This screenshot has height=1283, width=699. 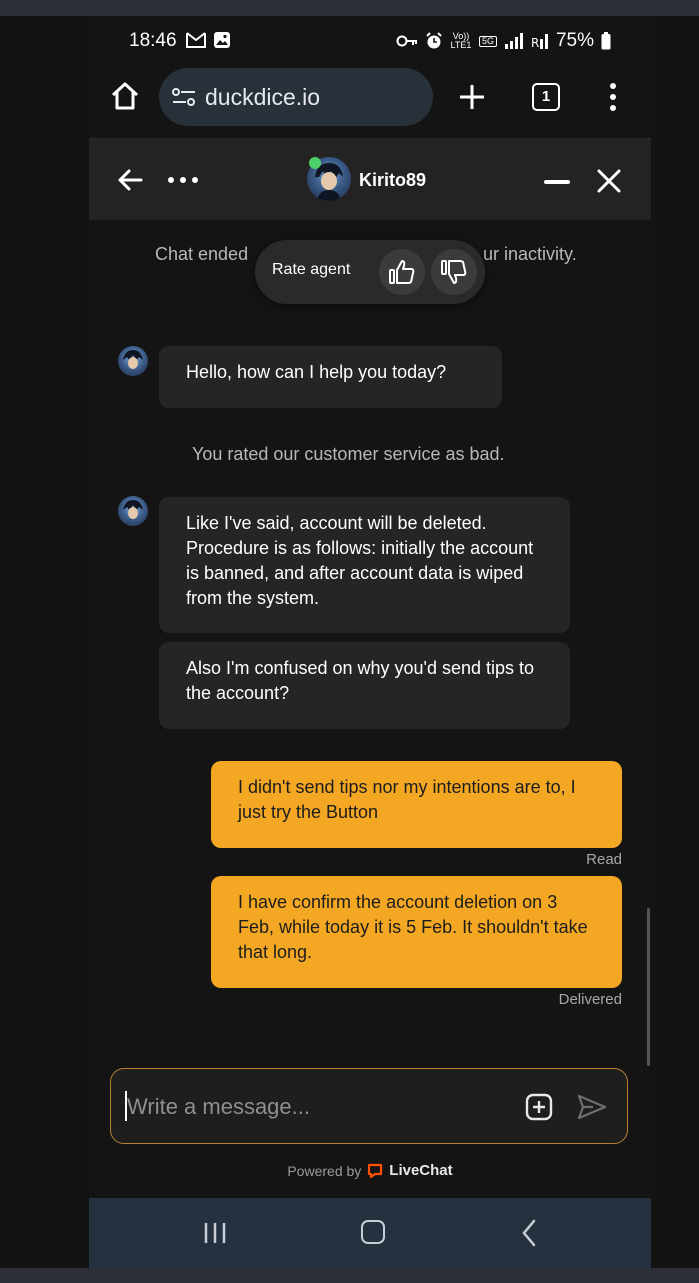 What do you see at coordinates (421, 1170) in the screenshot?
I see `livechat-brand: LiveChat` at bounding box center [421, 1170].